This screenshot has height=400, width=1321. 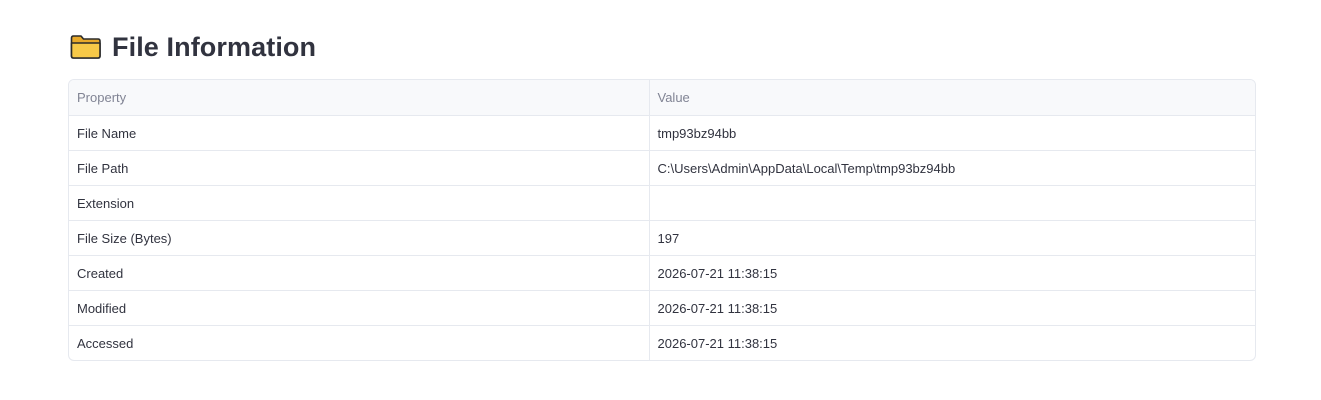 What do you see at coordinates (359, 342) in the screenshot?
I see `property-cell: Accessed` at bounding box center [359, 342].